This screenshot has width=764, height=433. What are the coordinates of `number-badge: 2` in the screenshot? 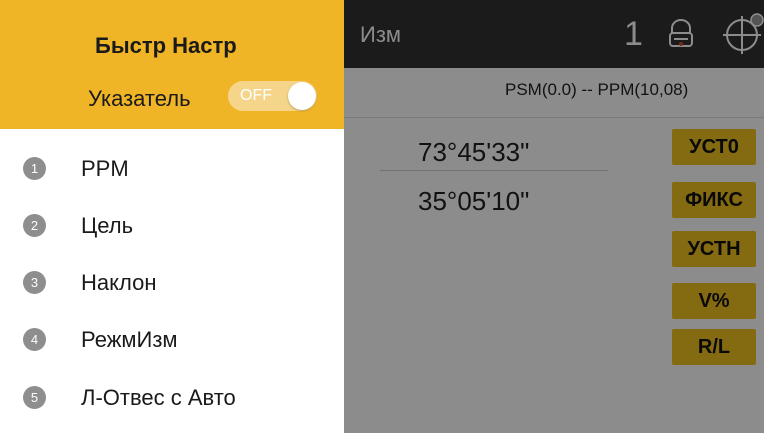 It's located at (34, 225).